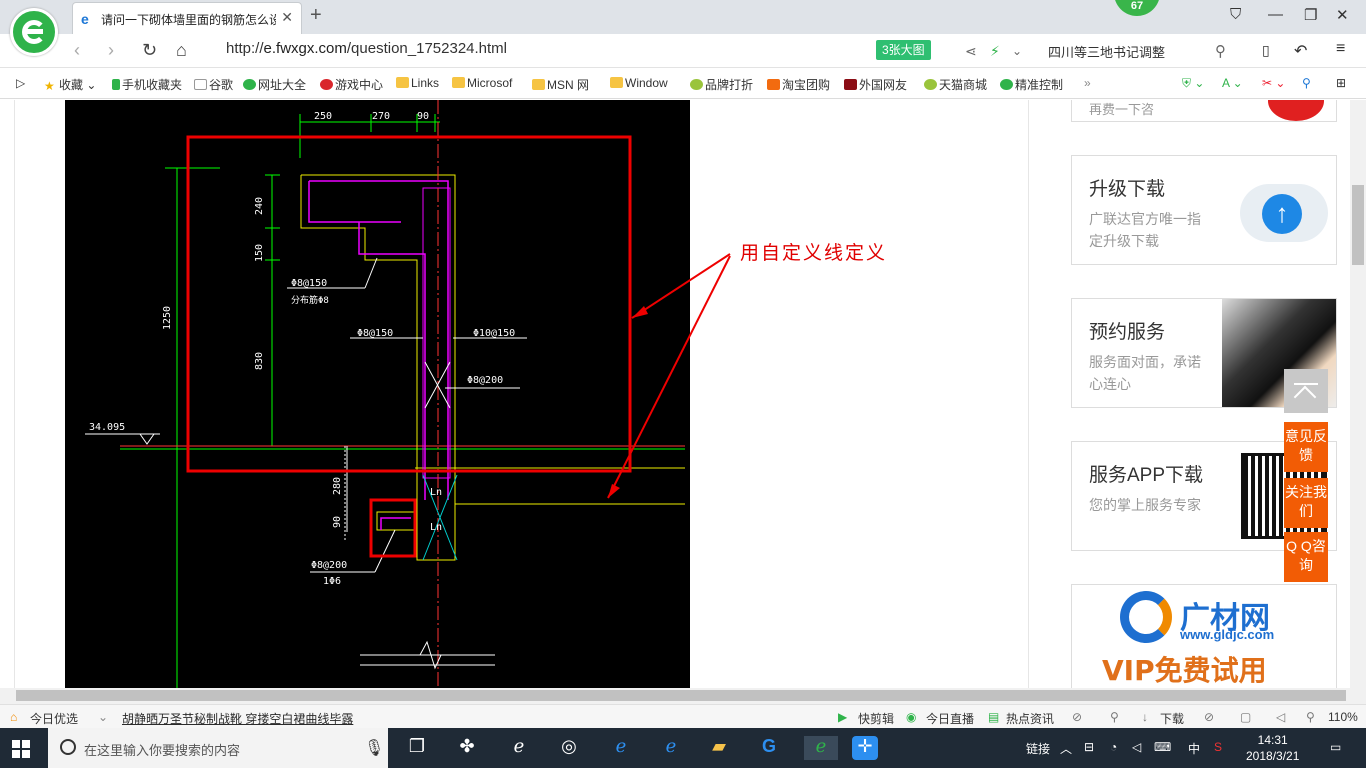  Describe the element at coordinates (181, 50) in the screenshot. I see `home-button: ⌂` at that location.